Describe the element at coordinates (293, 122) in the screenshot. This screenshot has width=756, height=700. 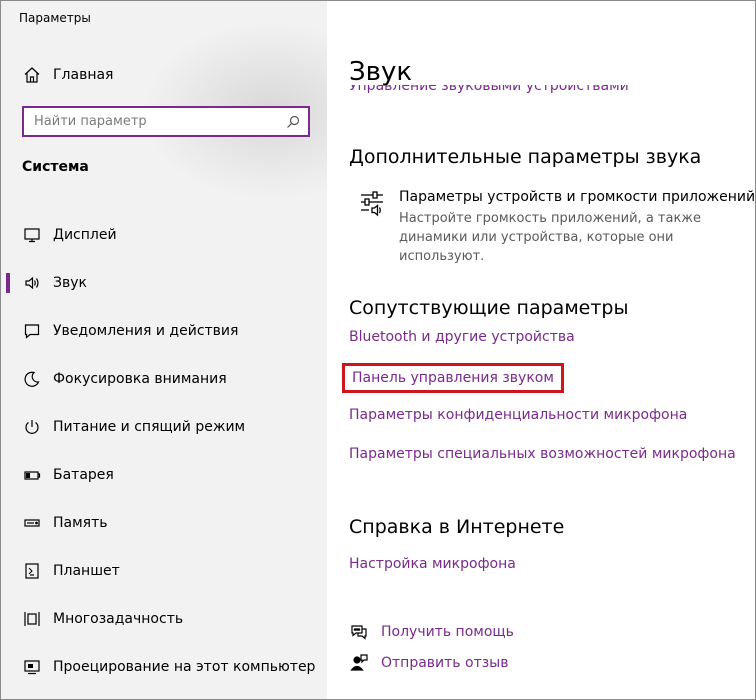
I see `search-icon` at that location.